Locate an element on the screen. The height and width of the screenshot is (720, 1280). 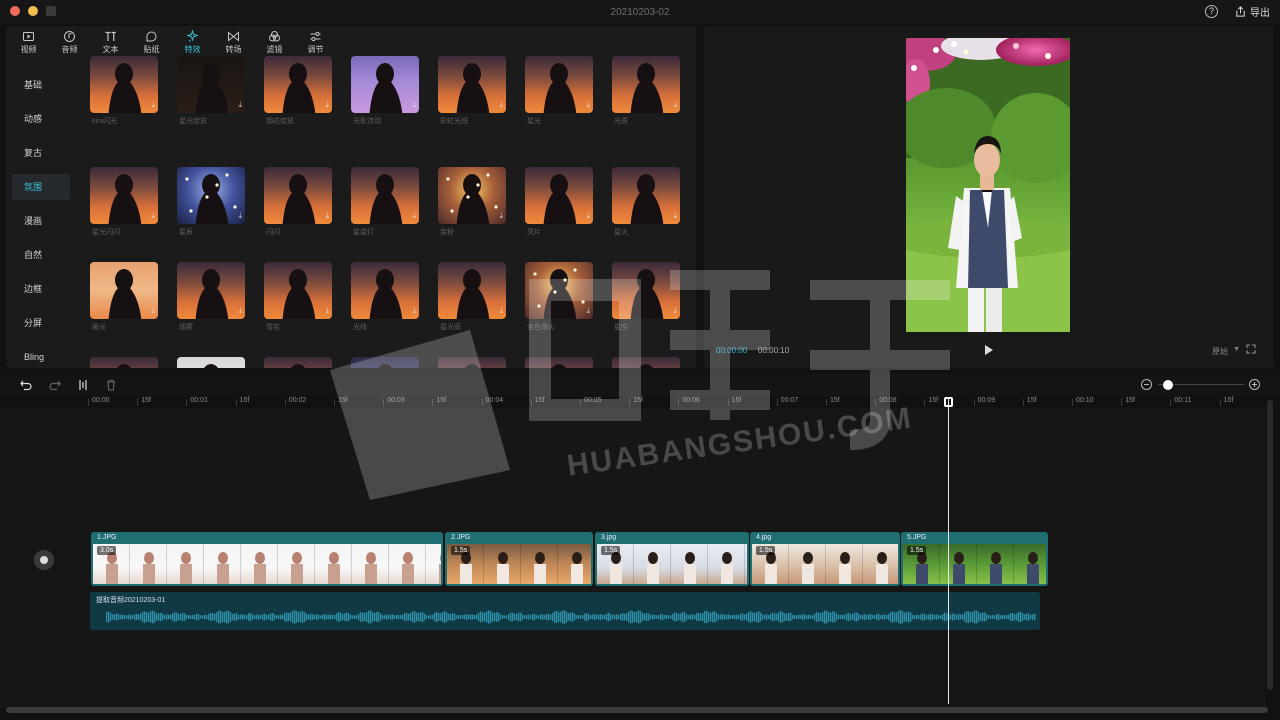
help-button: ? is located at coordinates (1211, 11).